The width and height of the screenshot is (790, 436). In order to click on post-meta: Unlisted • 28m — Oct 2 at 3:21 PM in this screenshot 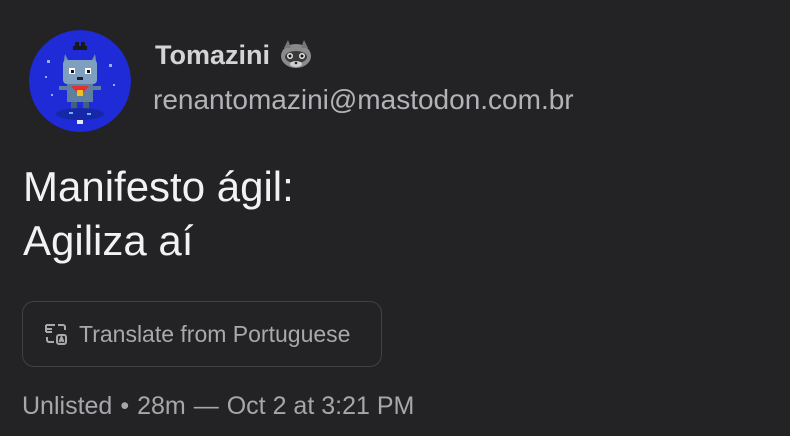, I will do `click(218, 406)`.